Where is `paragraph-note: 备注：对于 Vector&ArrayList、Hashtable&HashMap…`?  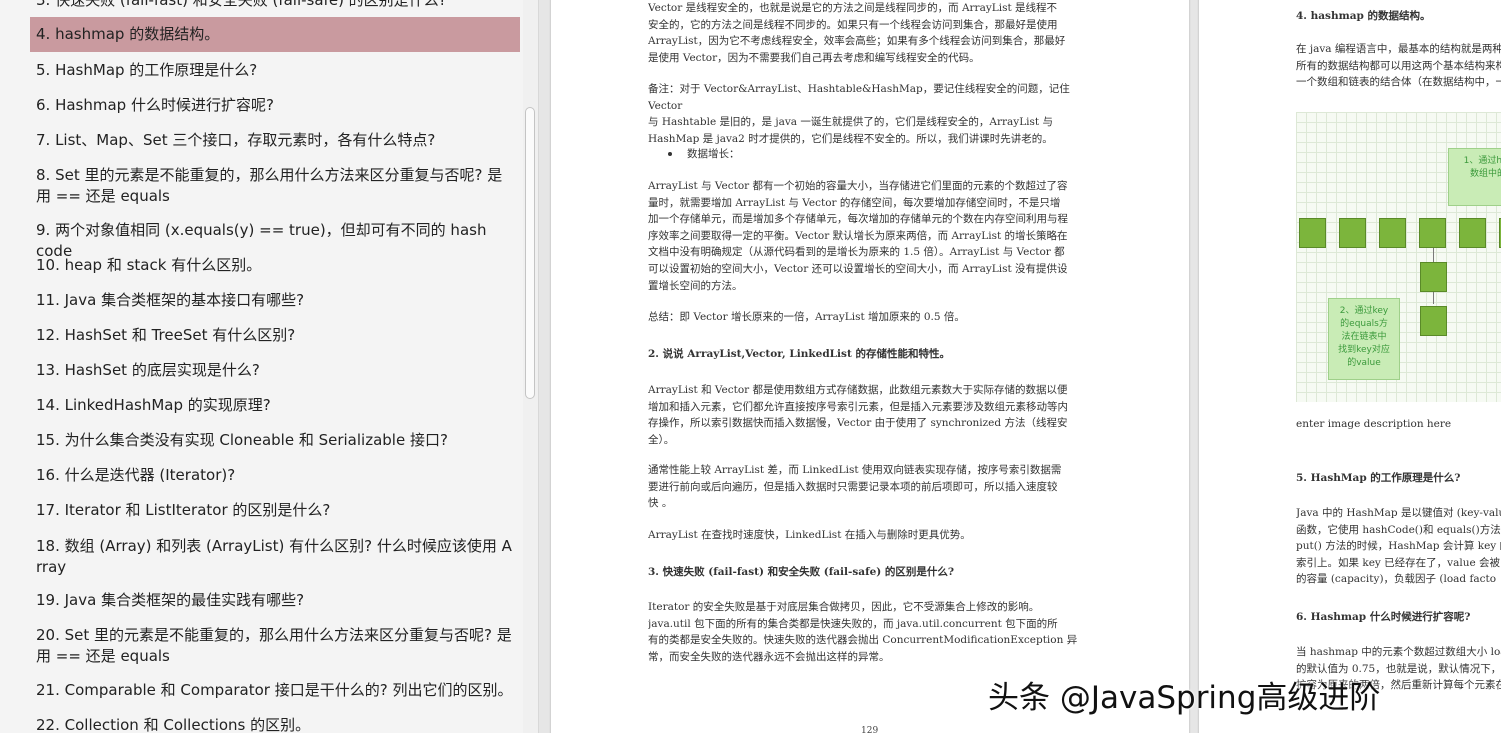 paragraph-note: 备注：对于 Vector&ArrayList、Hashtable&HashMap… is located at coordinates (859, 114).